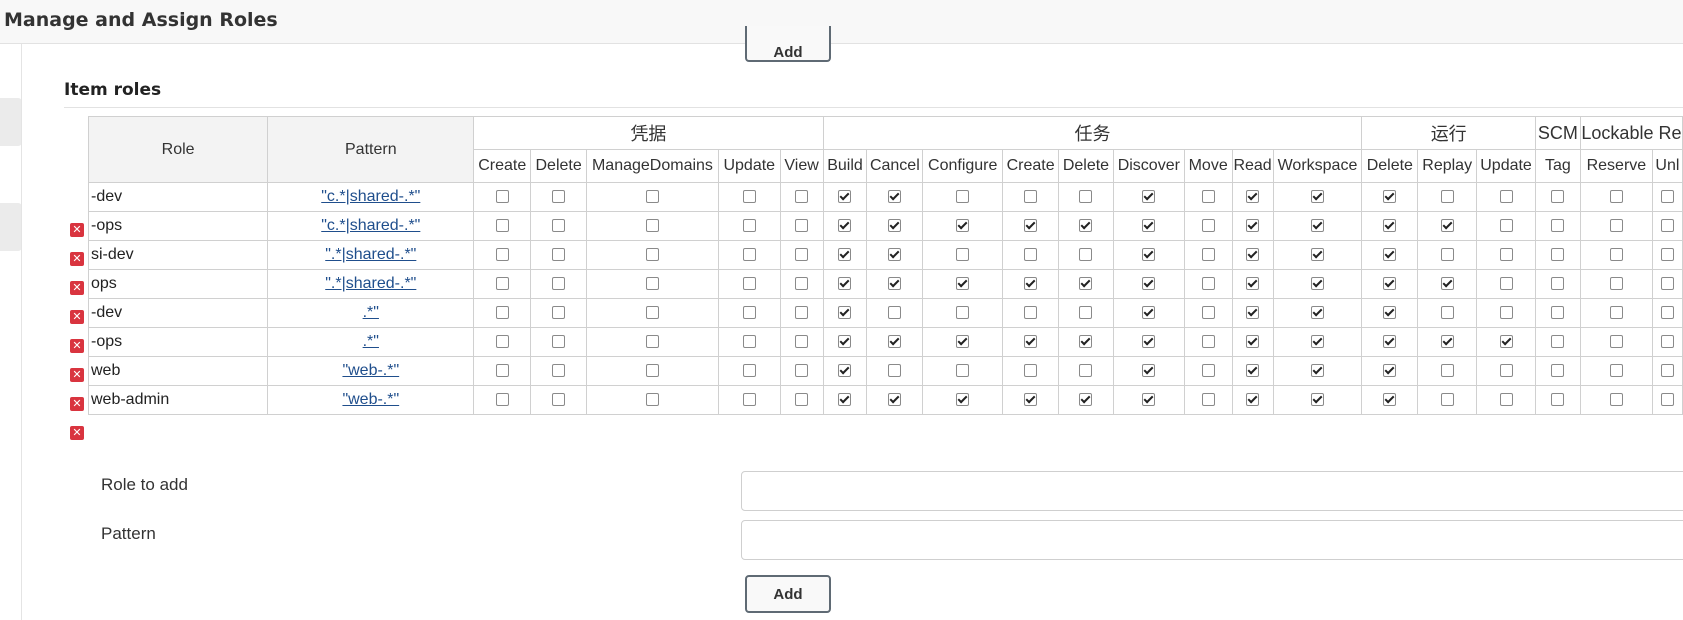 The image size is (1683, 620). What do you see at coordinates (371, 341) in the screenshot?
I see `pattern-link: .*"` at bounding box center [371, 341].